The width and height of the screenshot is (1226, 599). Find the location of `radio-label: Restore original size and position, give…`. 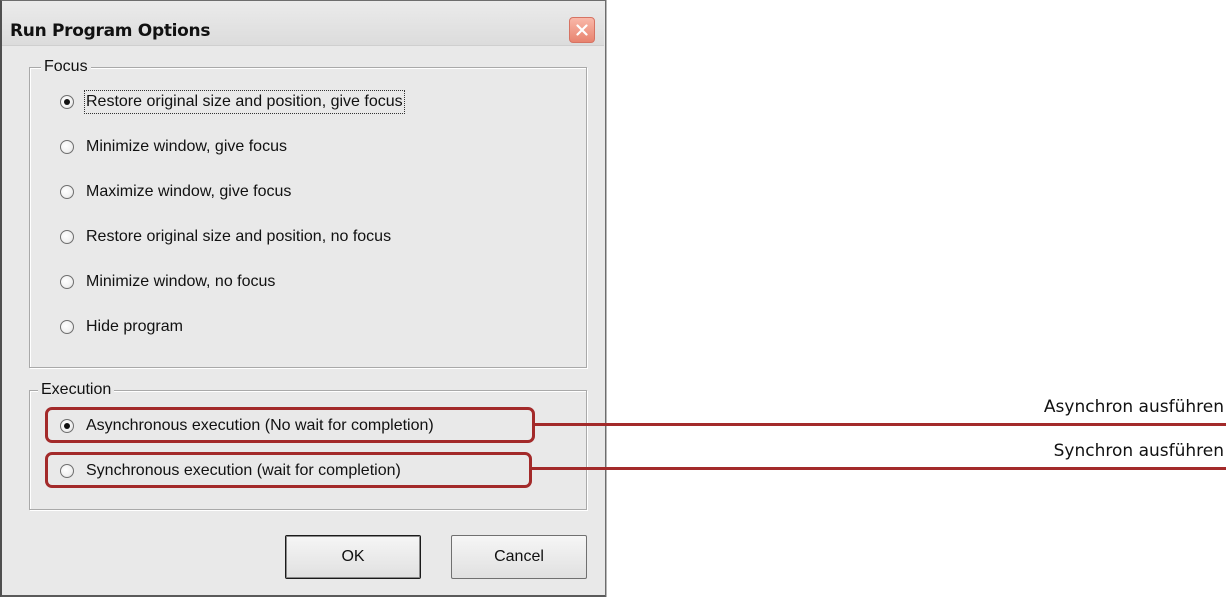

radio-label: Restore original size and position, give… is located at coordinates (244, 102).